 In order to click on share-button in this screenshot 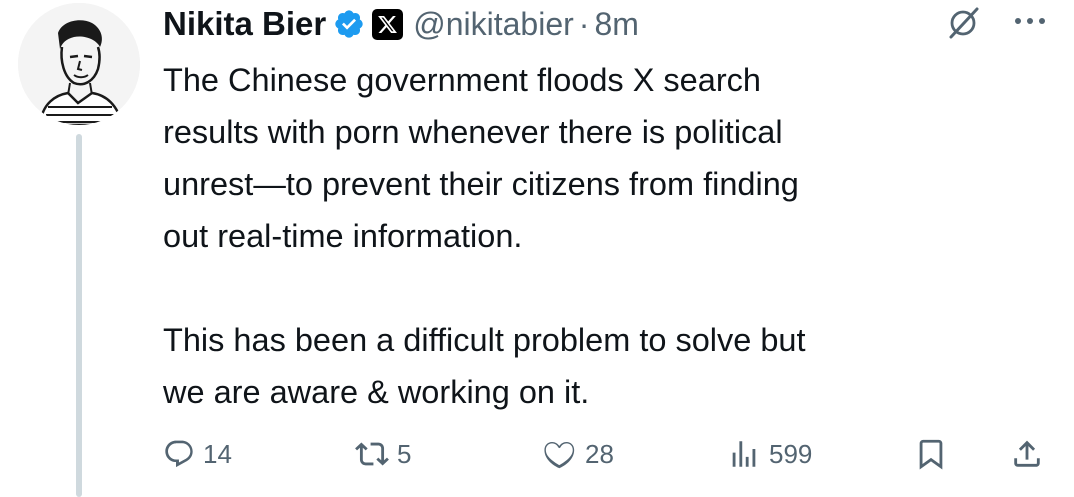, I will do `click(1027, 454)`.